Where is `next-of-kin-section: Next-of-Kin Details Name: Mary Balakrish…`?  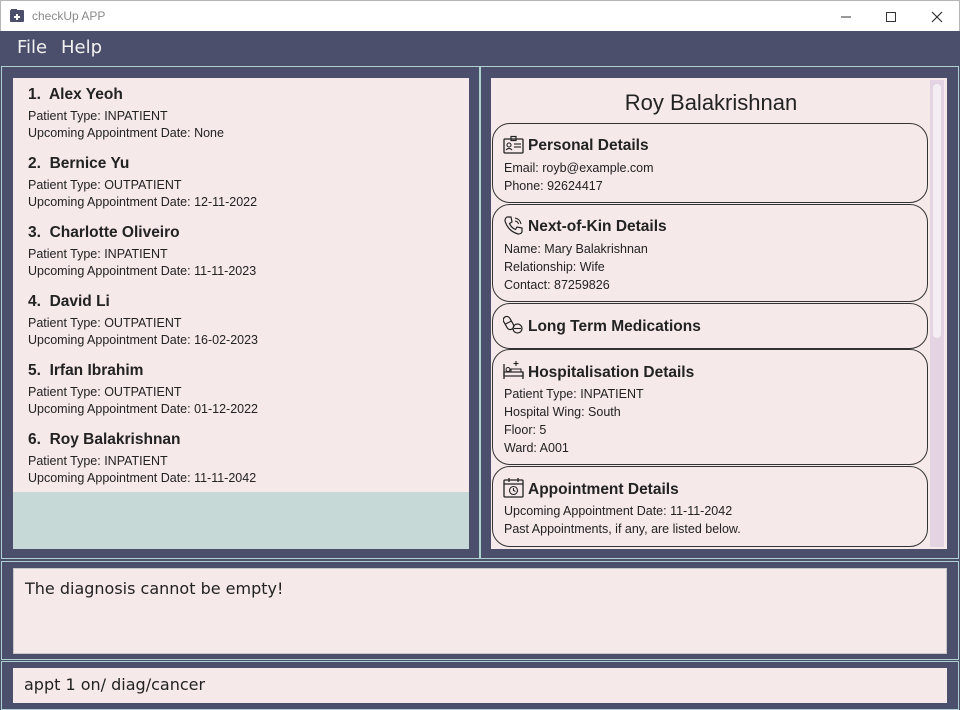
next-of-kin-section: Next-of-Kin Details Name: Mary Balakrish… is located at coordinates (710, 253).